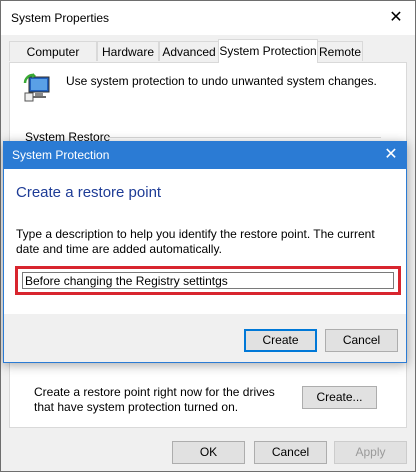  What do you see at coordinates (280, 340) in the screenshot?
I see `dialog-create-button: Create` at bounding box center [280, 340].